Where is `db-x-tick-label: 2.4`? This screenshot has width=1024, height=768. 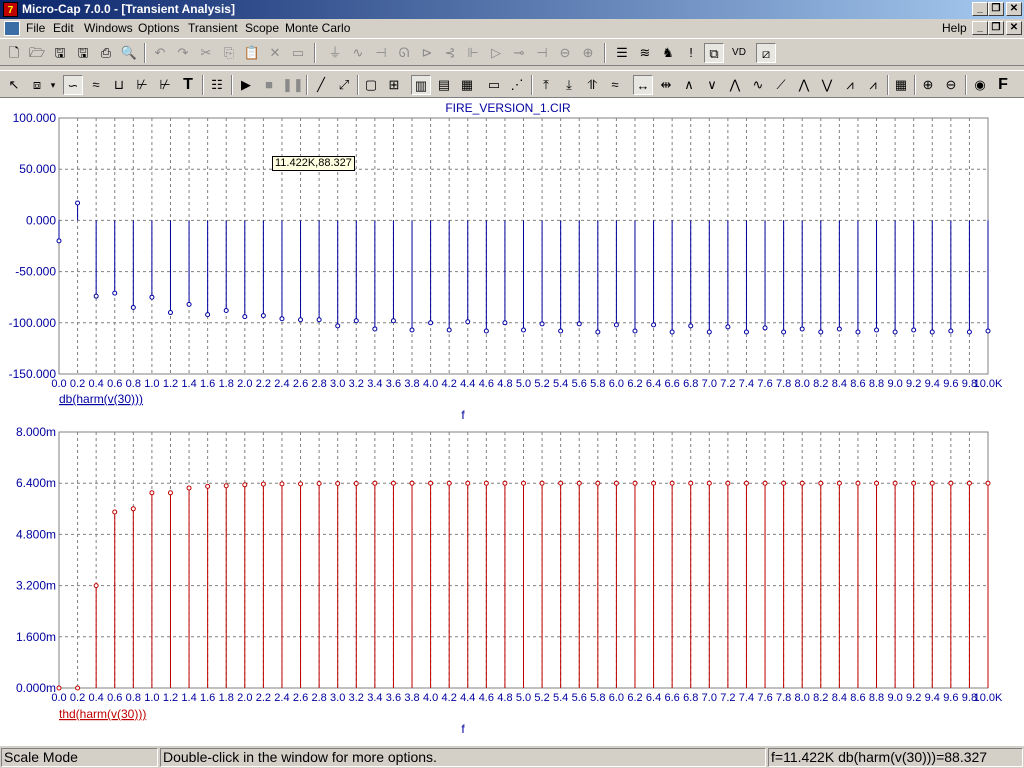 db-x-tick-label: 2.4 is located at coordinates (281, 384).